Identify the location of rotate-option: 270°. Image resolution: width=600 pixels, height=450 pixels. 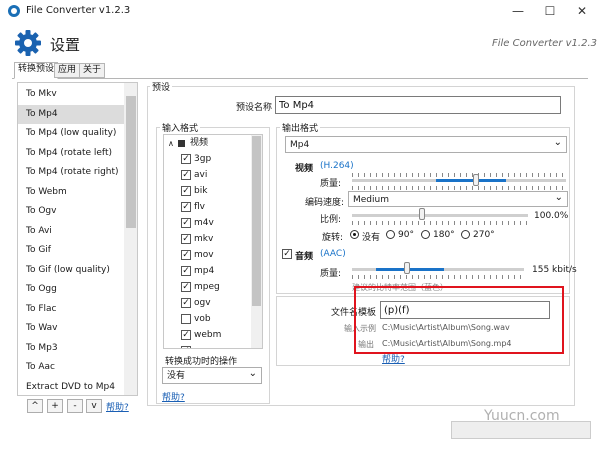
(484, 235).